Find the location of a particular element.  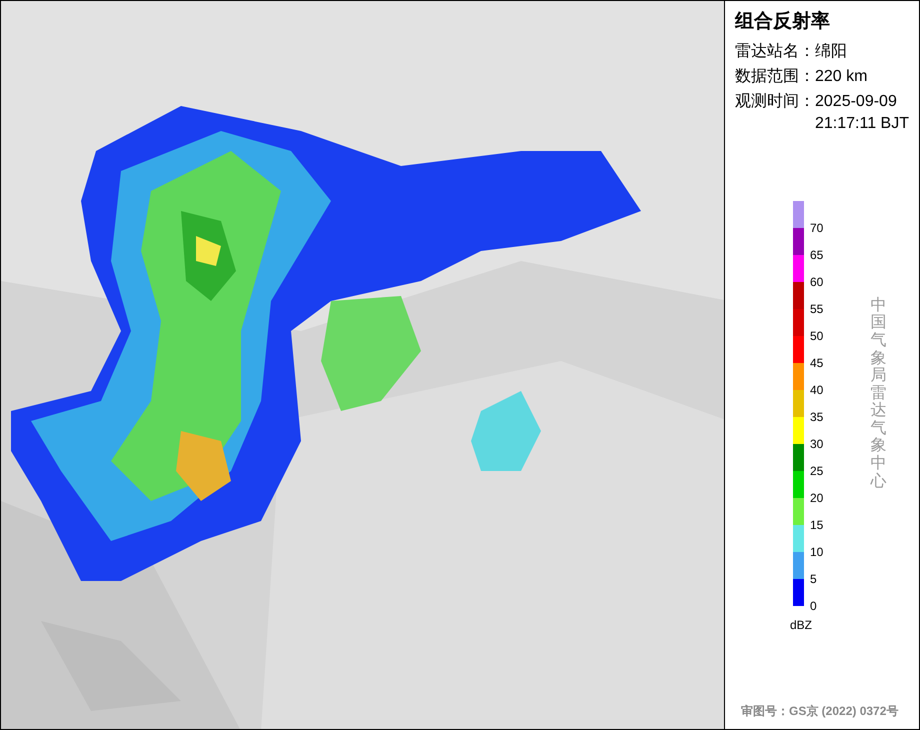

field-label: 观测时间： is located at coordinates (775, 102).